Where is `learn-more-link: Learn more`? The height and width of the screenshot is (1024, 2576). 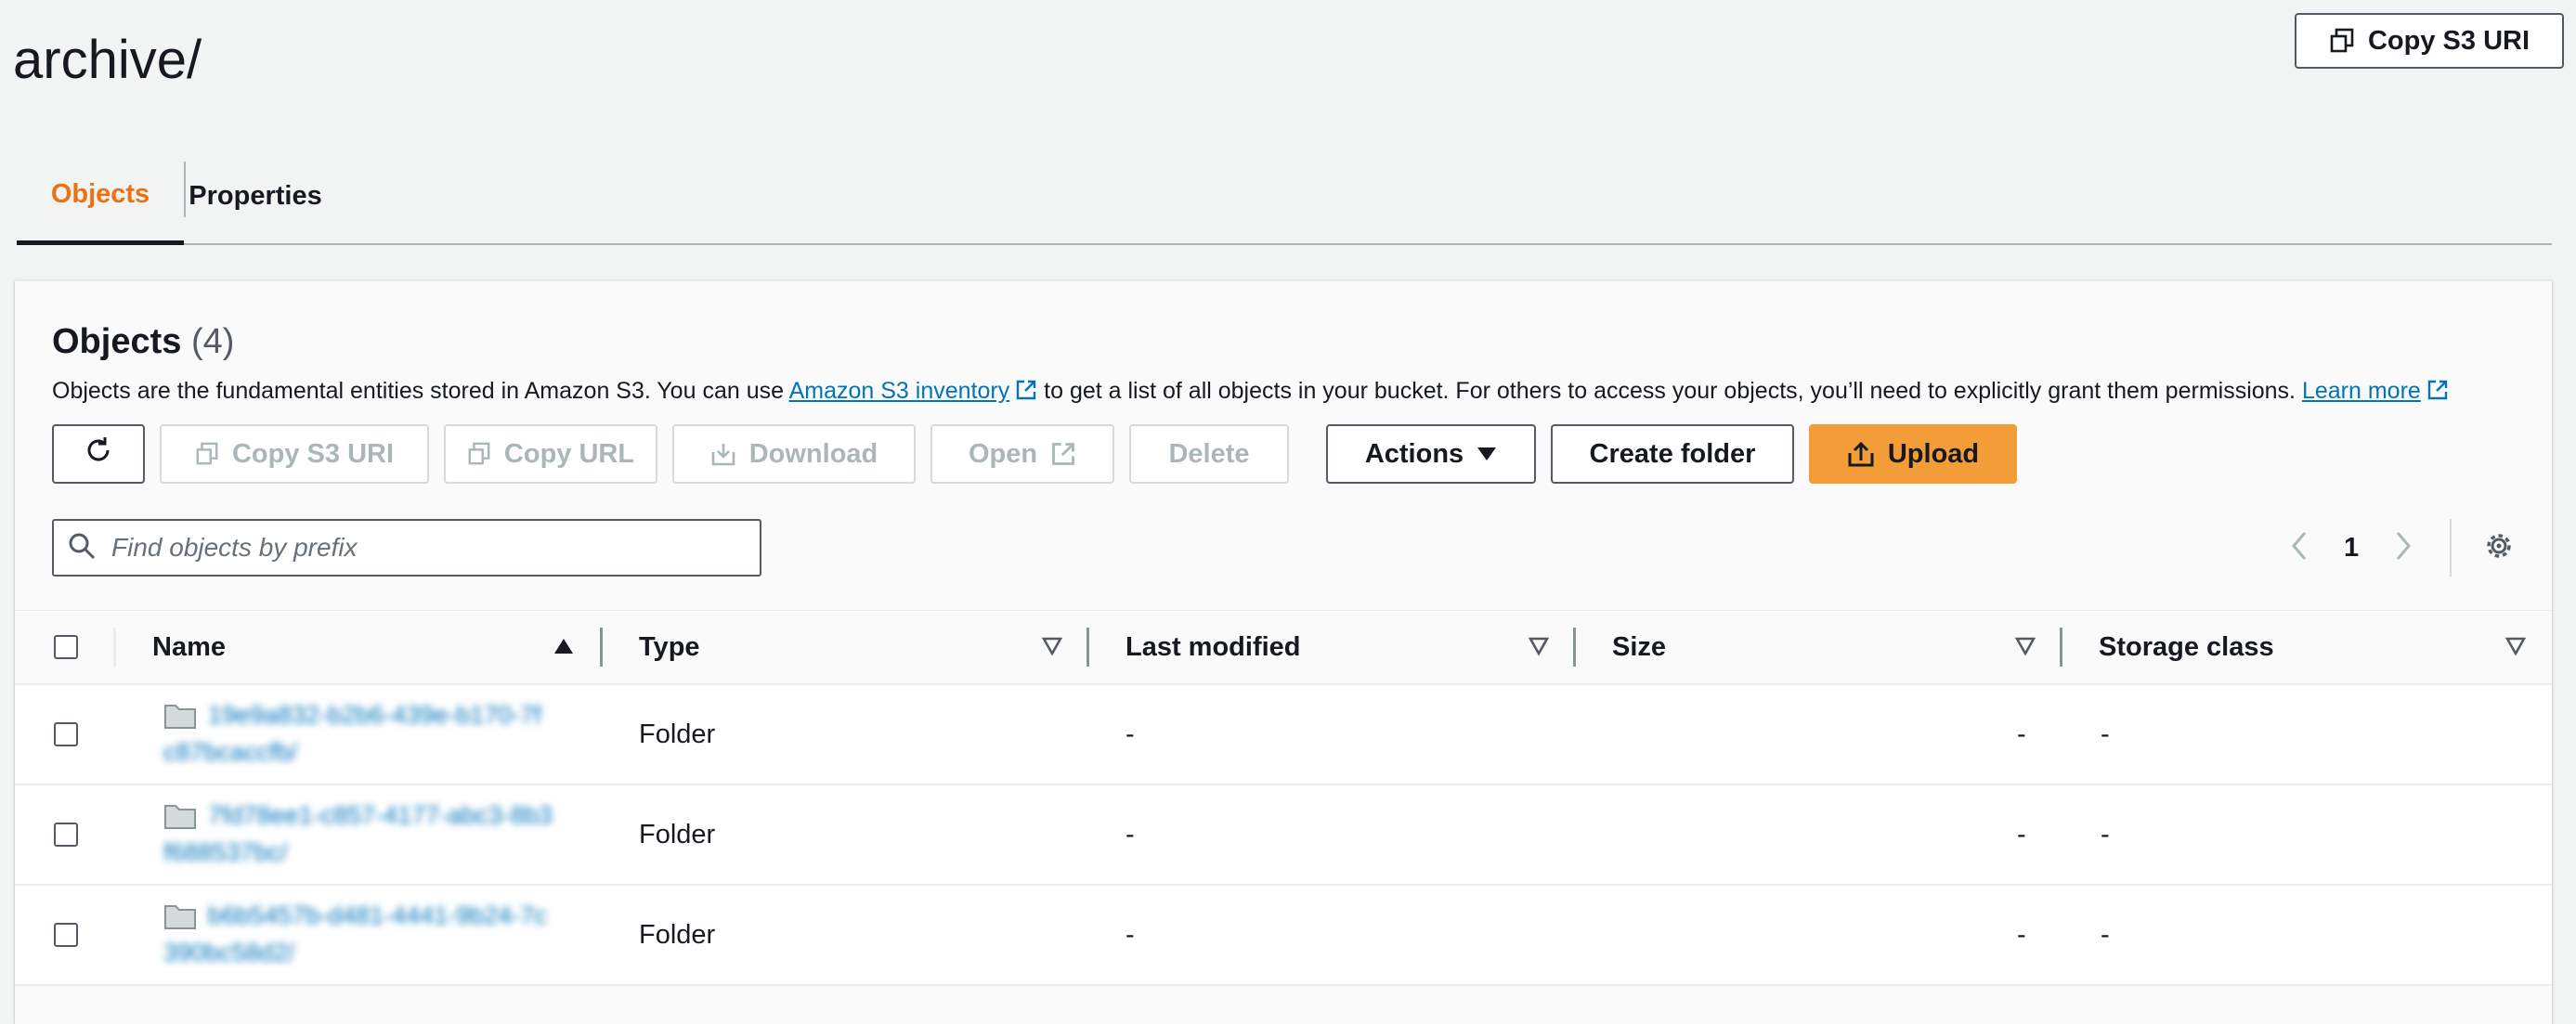
learn-more-link: Learn more is located at coordinates (2375, 391).